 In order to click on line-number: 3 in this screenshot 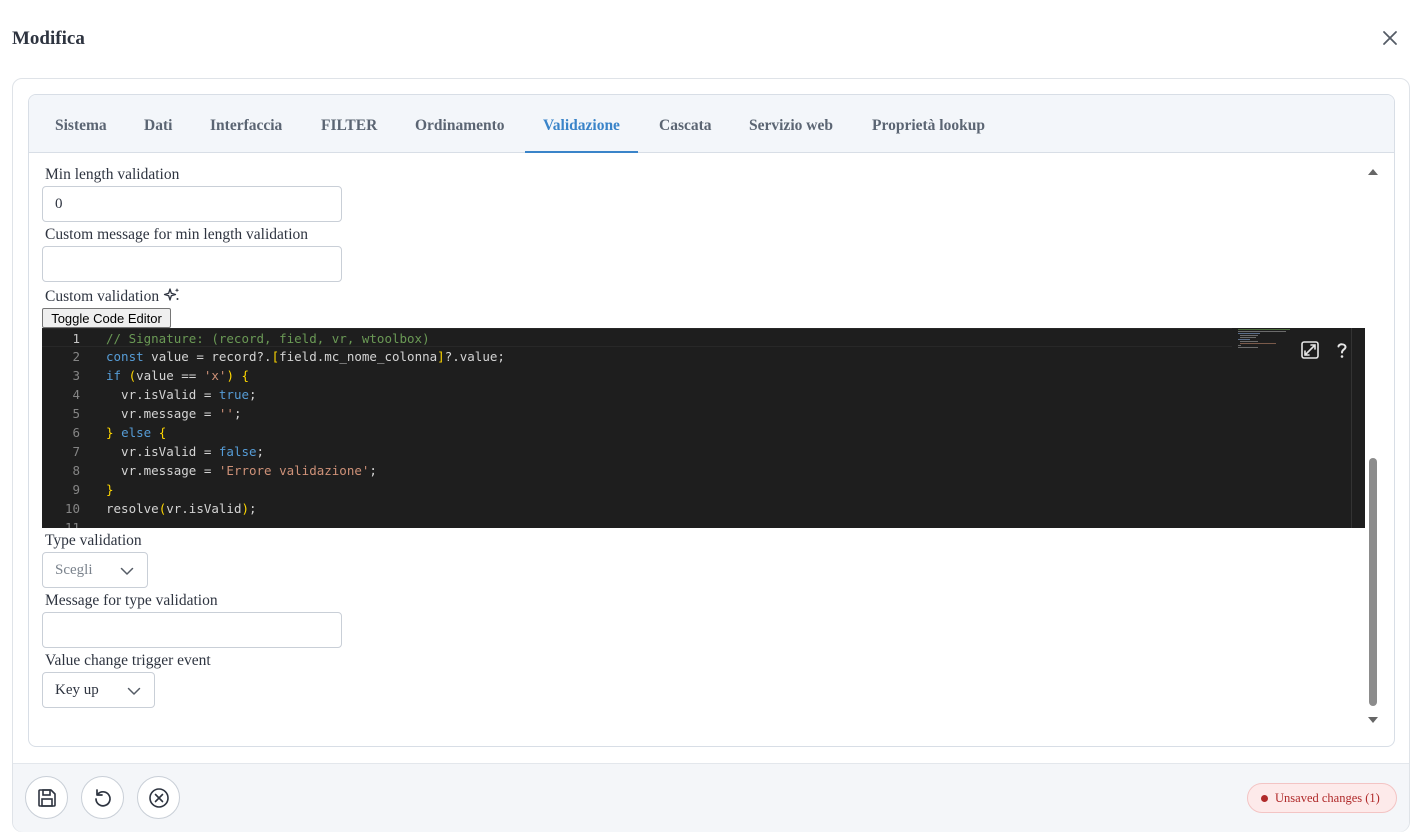, I will do `click(76, 375)`.